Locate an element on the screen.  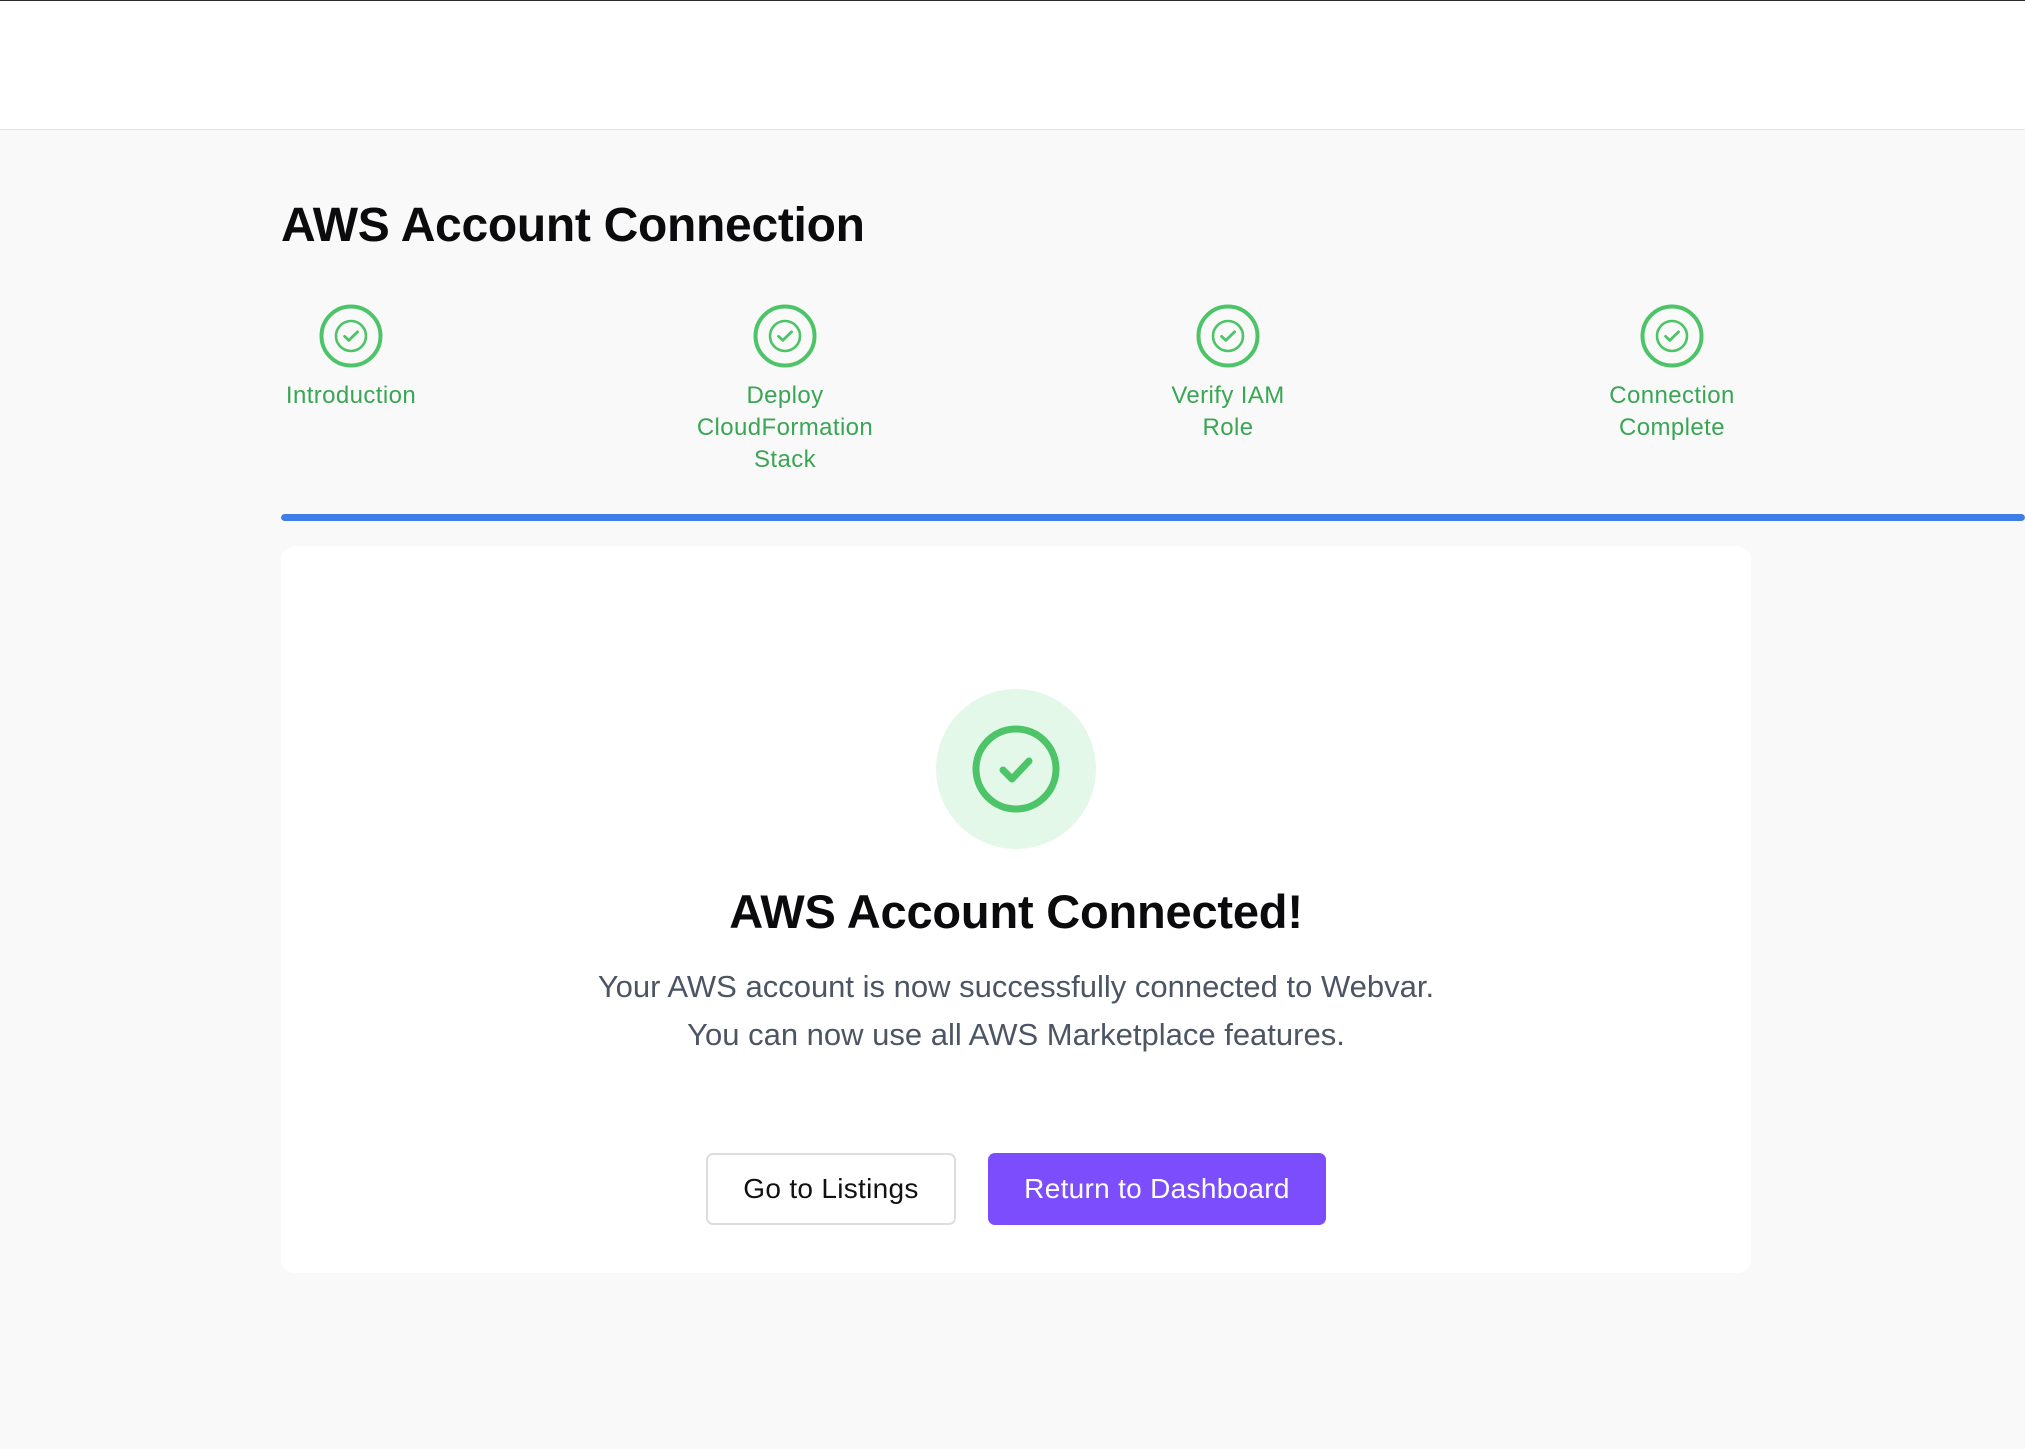
return-to-dashboard-button: Return to Dashboard is located at coordinates (1157, 1189).